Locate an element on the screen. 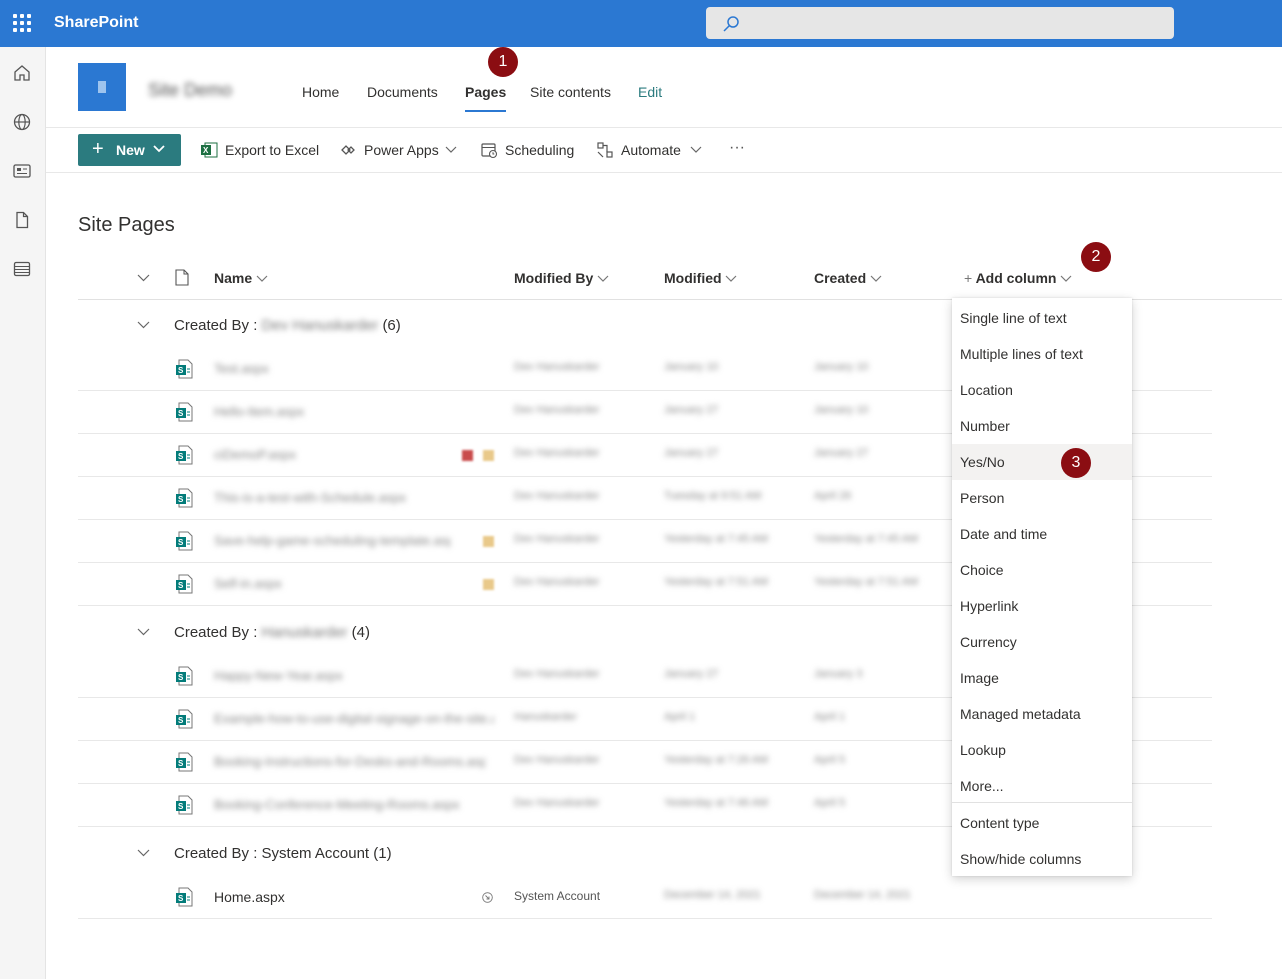 This screenshot has height=979, width=1282. file-name: Save-help-game-scheduling-template.aspx is located at coordinates (332, 540).